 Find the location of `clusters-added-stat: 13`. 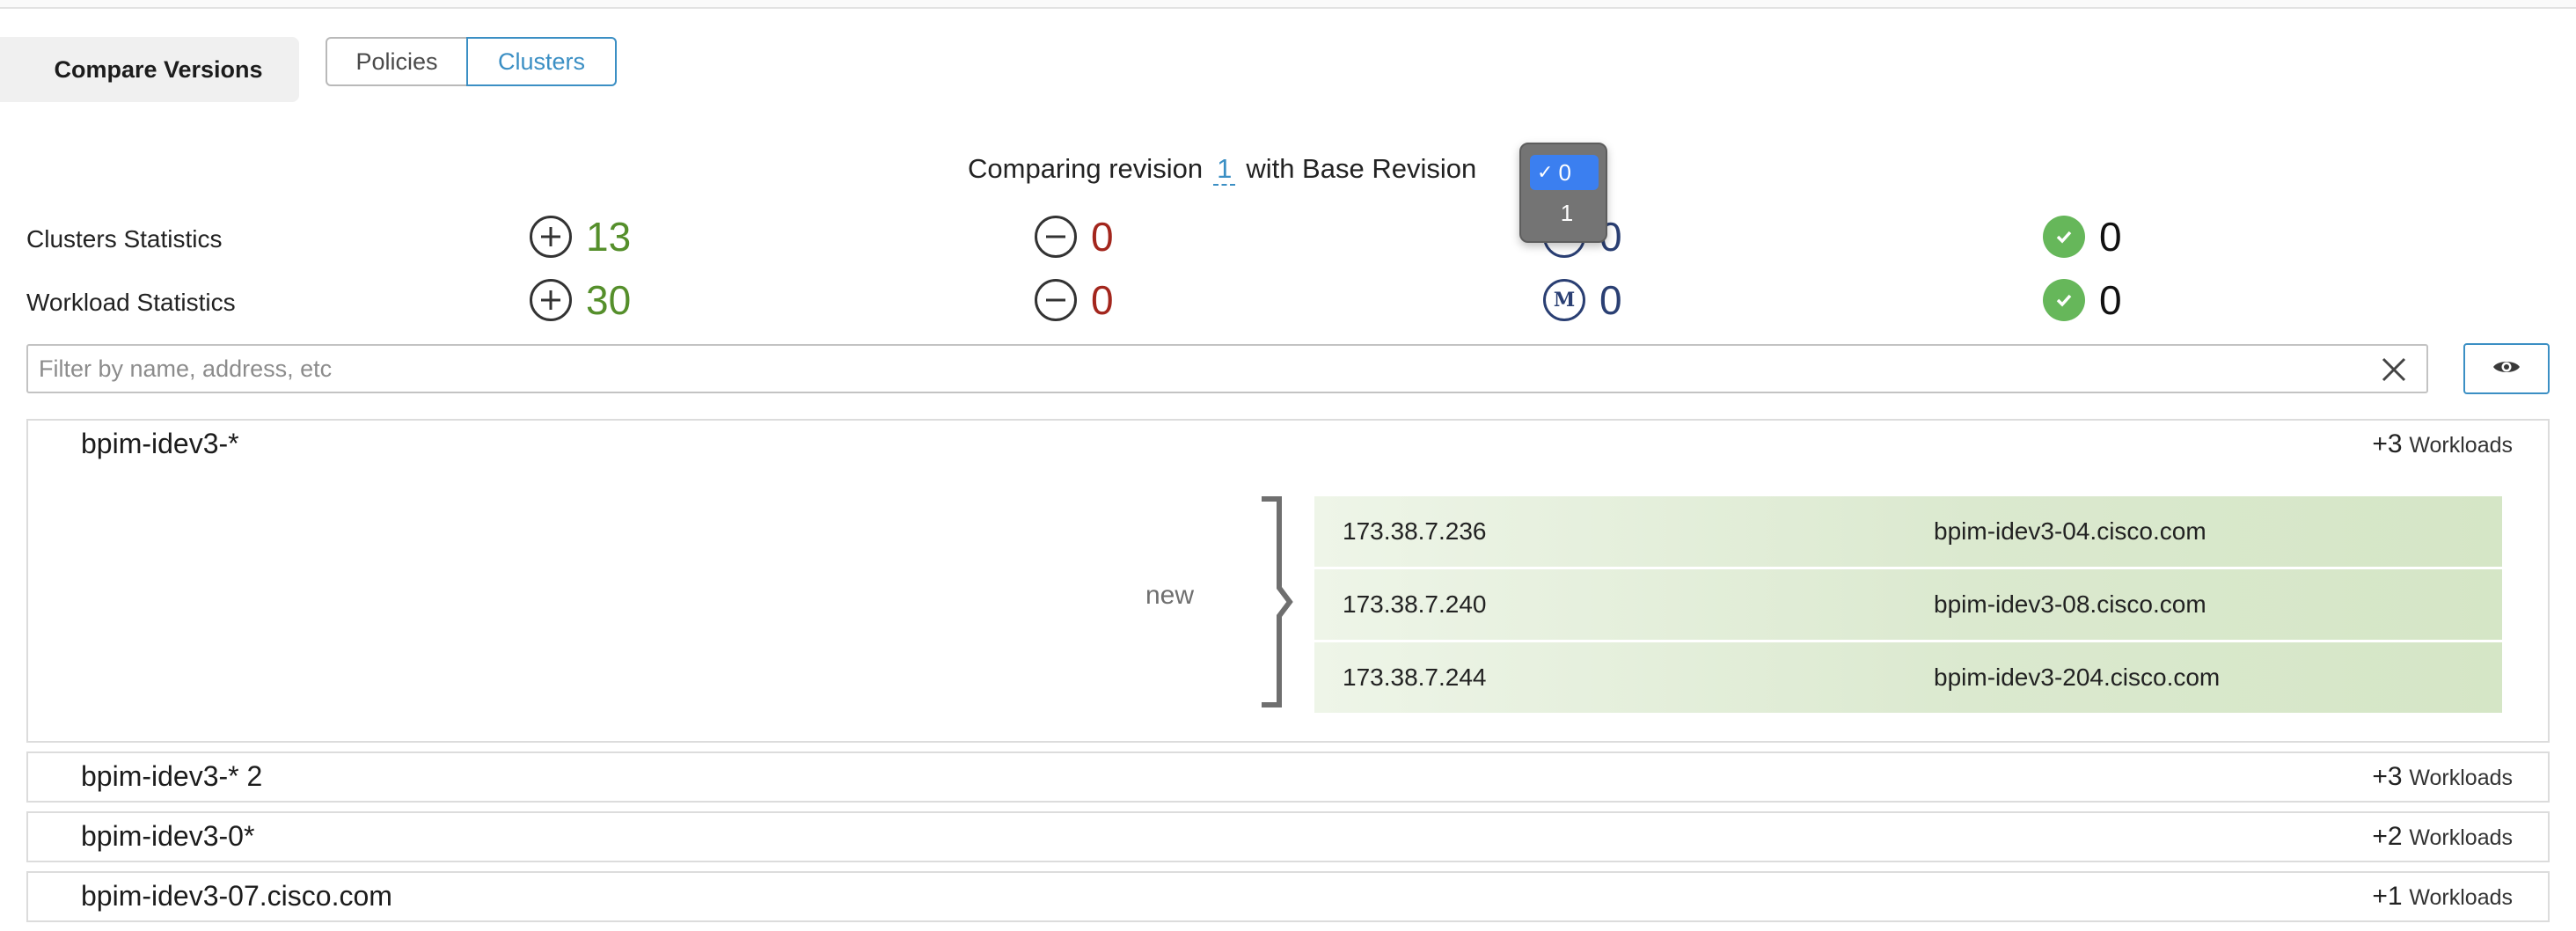

clusters-added-stat: 13 is located at coordinates (580, 236).